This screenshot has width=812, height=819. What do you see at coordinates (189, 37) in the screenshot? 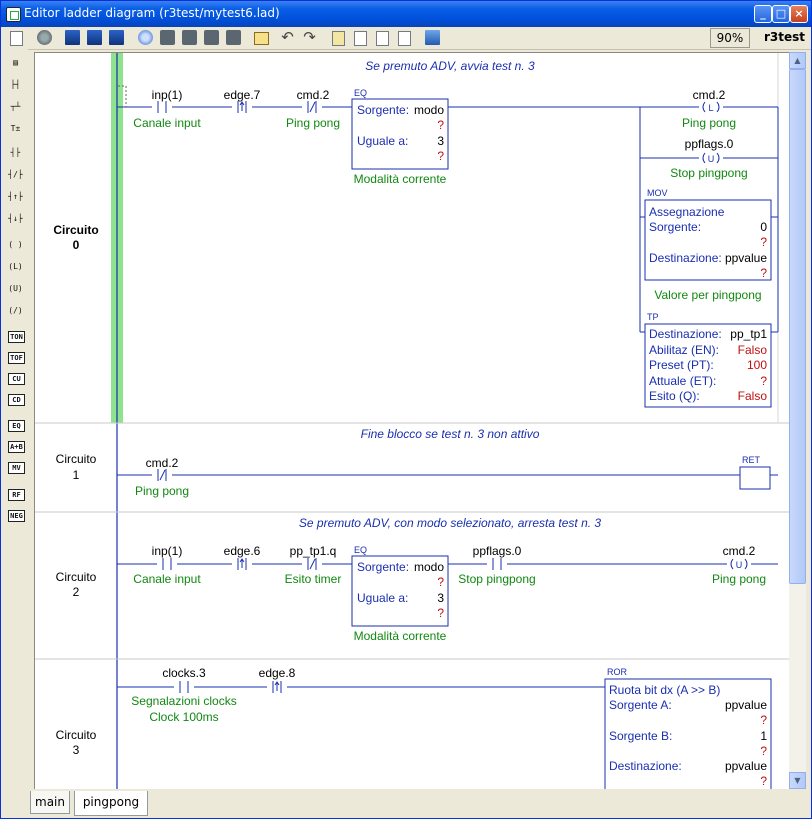
I see `copy-icon` at bounding box center [189, 37].